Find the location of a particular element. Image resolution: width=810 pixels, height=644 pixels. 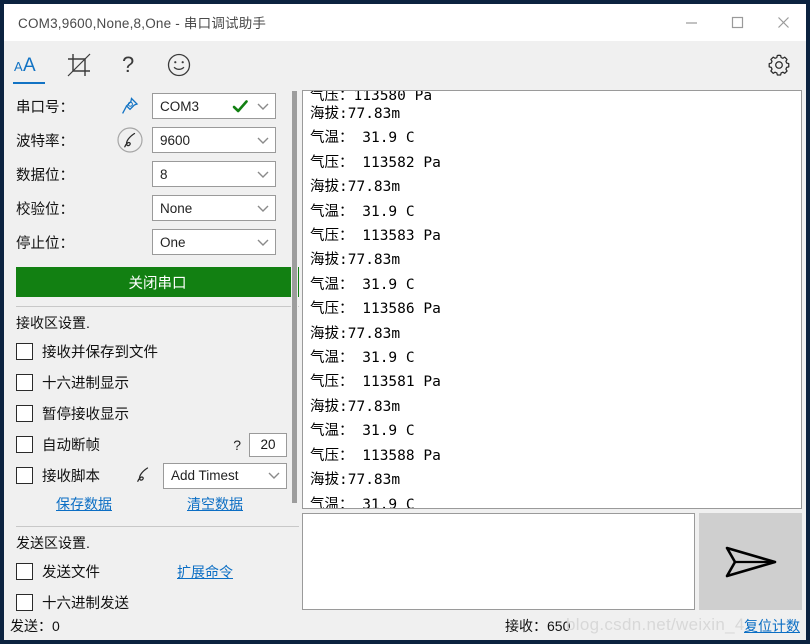

data-bits-chevron-down-icon is located at coordinates (263, 174).